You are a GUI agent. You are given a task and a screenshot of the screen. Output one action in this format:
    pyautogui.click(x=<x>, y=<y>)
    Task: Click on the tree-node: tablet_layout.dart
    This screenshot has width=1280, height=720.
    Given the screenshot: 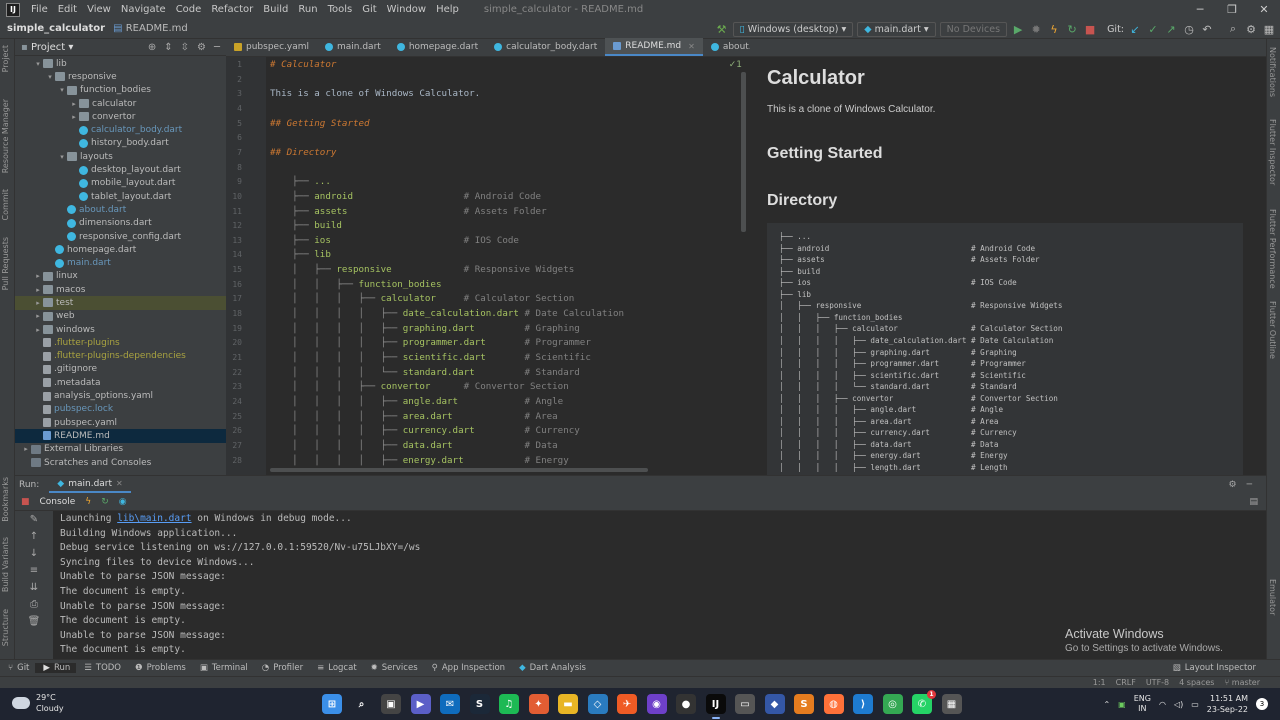 What is the action you would take?
    pyautogui.click(x=120, y=196)
    